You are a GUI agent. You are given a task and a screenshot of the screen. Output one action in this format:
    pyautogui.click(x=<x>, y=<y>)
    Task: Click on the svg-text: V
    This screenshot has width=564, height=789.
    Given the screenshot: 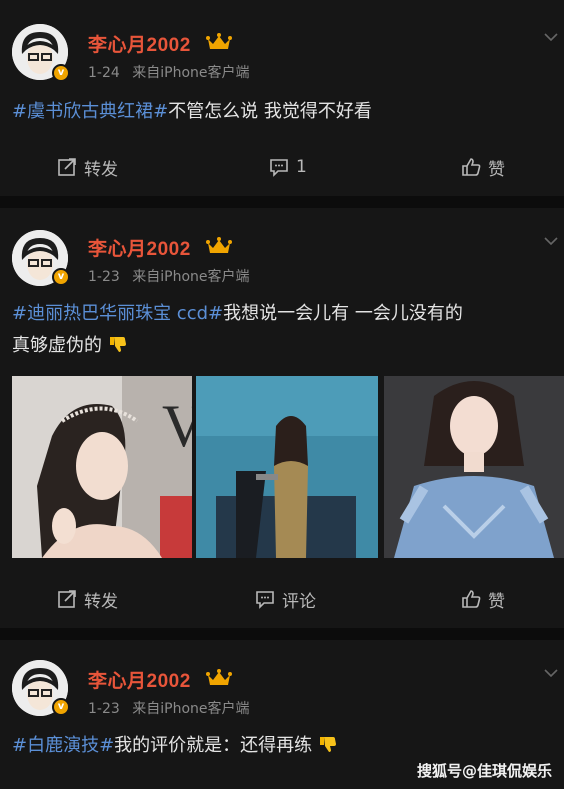 What is the action you would take?
    pyautogui.click(x=177, y=426)
    